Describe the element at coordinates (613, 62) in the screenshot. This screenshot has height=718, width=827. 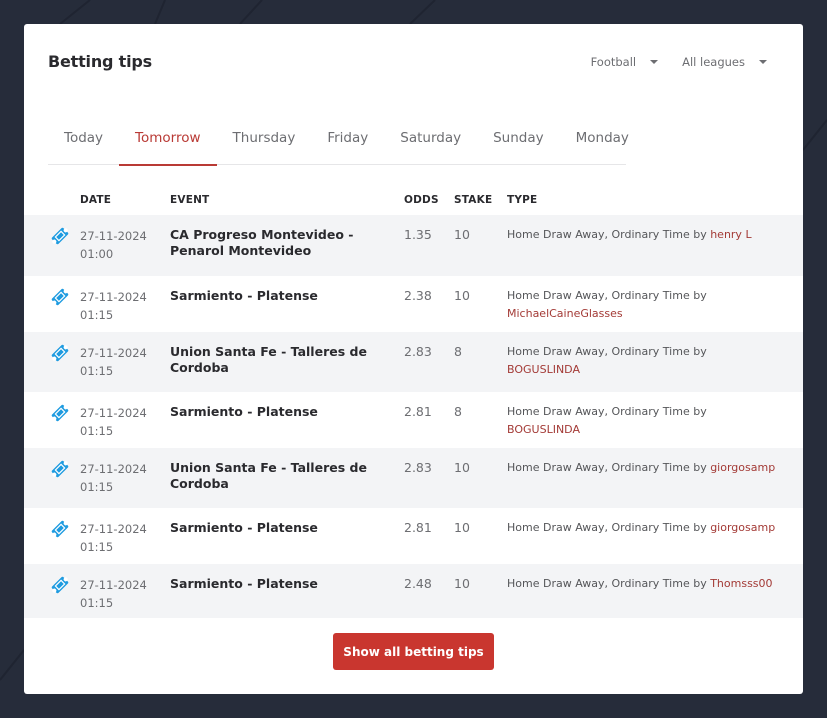
I see `sport-filter-value: Football` at that location.